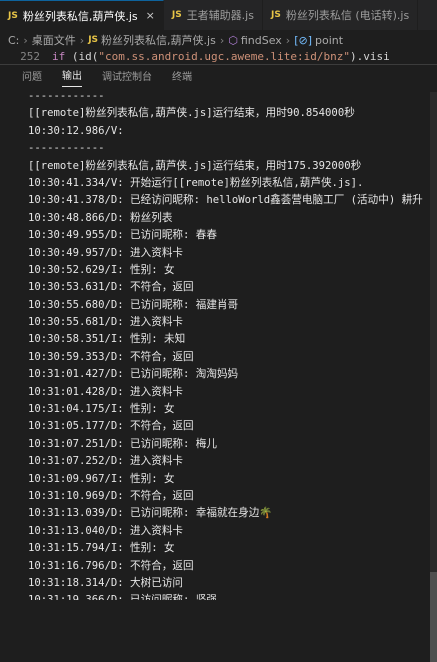 The width and height of the screenshot is (437, 662). What do you see at coordinates (106, 461) in the screenshot?
I see `output-line: 10:31:07.252/D: 进入资料卡` at bounding box center [106, 461].